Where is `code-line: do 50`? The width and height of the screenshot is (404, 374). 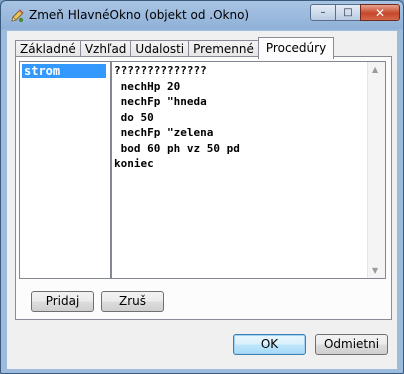 code-line: do 50 is located at coordinates (134, 117).